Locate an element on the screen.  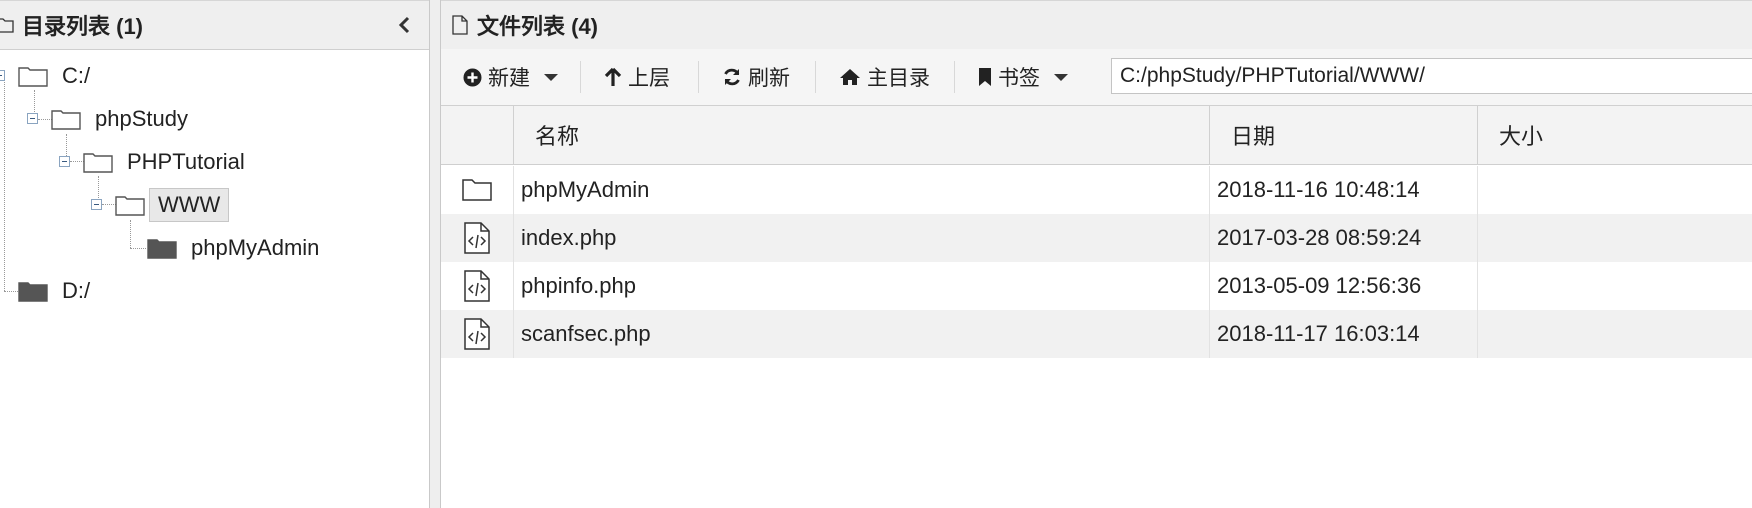
chevron-left-icon is located at coordinates (404, 25).